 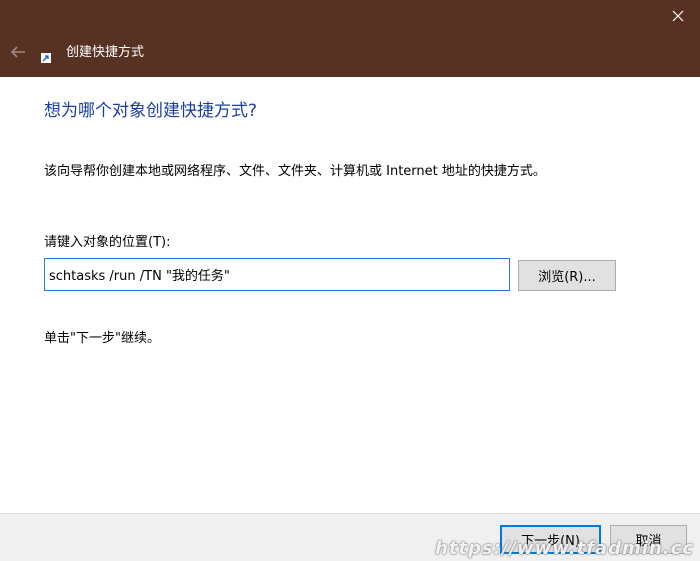 I want to click on title-bar: 创建快捷方式, so click(x=350, y=38).